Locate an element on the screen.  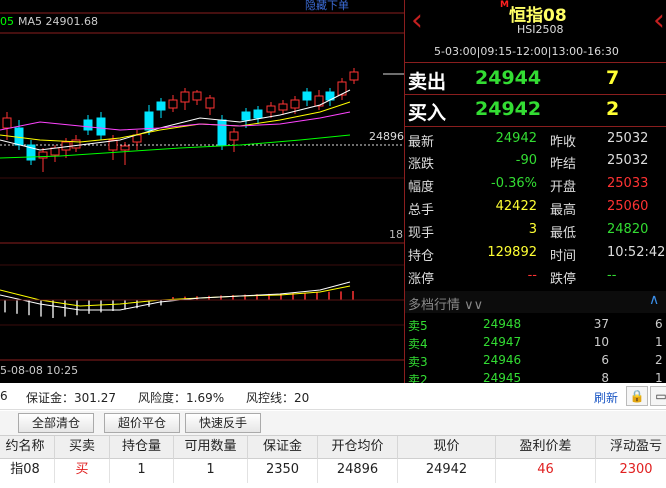
trading-sessions: 5-03:00|09:15-12:00|13:00-16:30 is located at coordinates (526, 51).